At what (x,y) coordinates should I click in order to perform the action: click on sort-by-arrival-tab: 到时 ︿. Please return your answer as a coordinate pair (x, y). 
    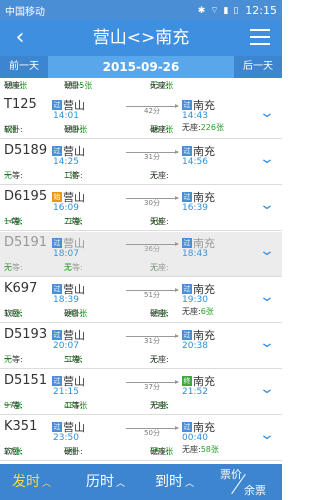
    Looking at the image, I should click on (174, 482).